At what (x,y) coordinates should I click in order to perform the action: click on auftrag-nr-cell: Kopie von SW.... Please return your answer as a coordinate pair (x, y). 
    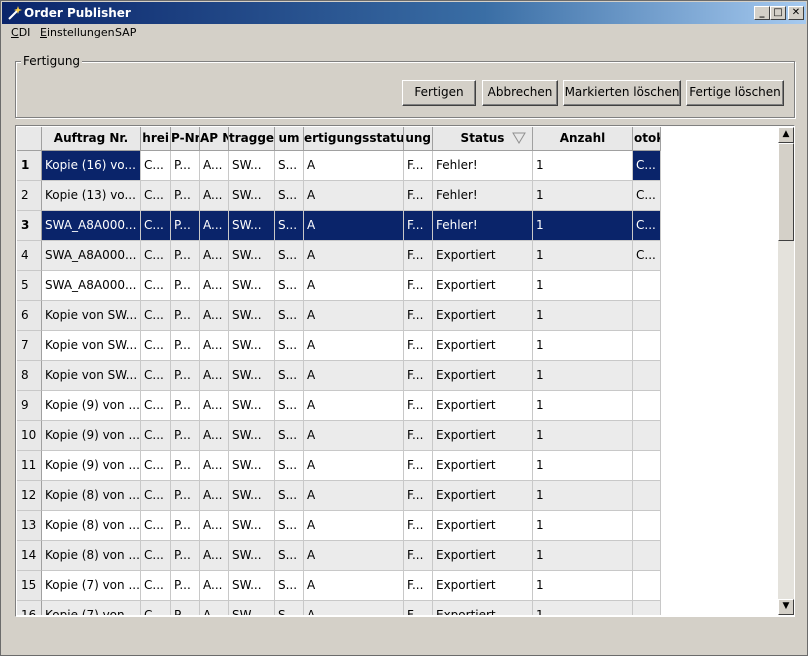
    Looking at the image, I should click on (91, 316).